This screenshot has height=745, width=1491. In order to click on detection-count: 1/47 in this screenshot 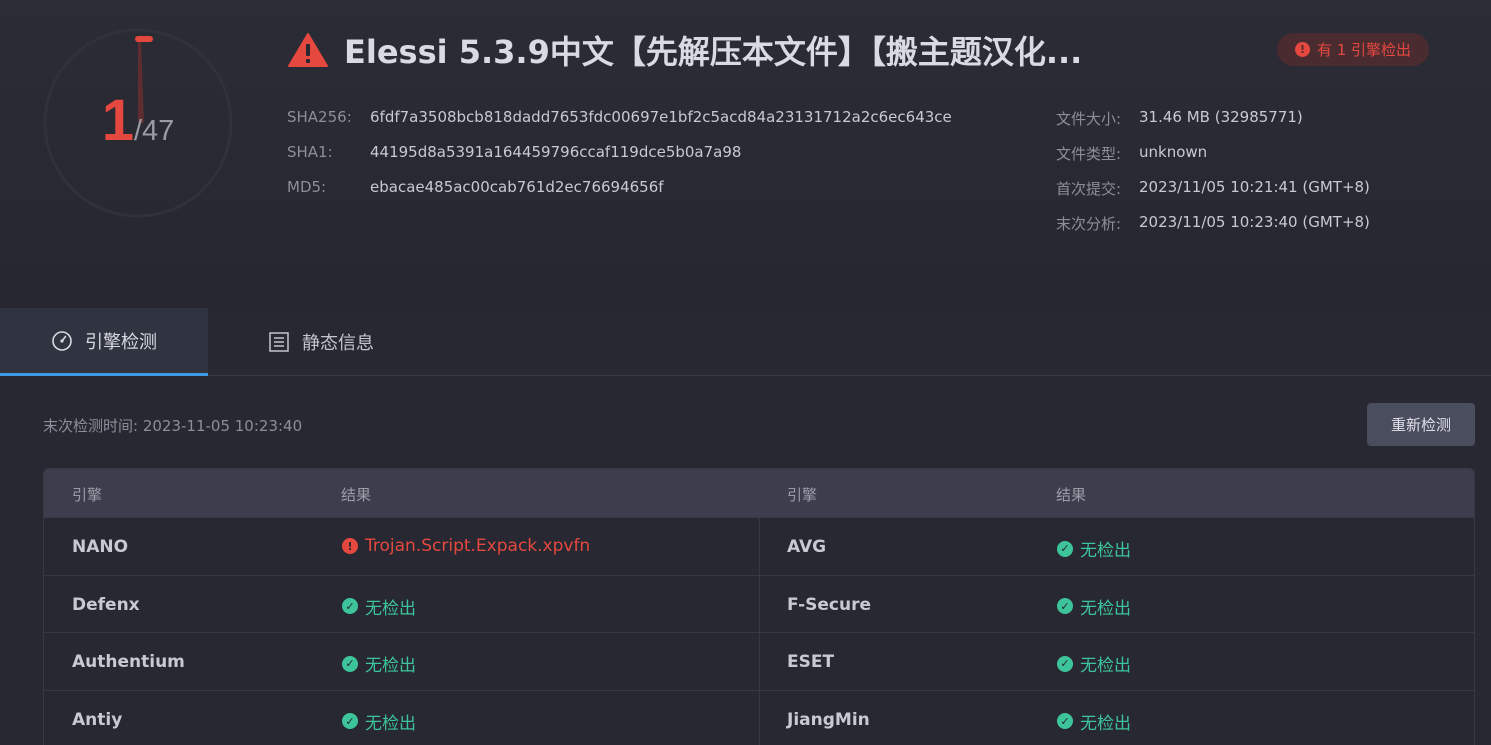, I will do `click(138, 120)`.